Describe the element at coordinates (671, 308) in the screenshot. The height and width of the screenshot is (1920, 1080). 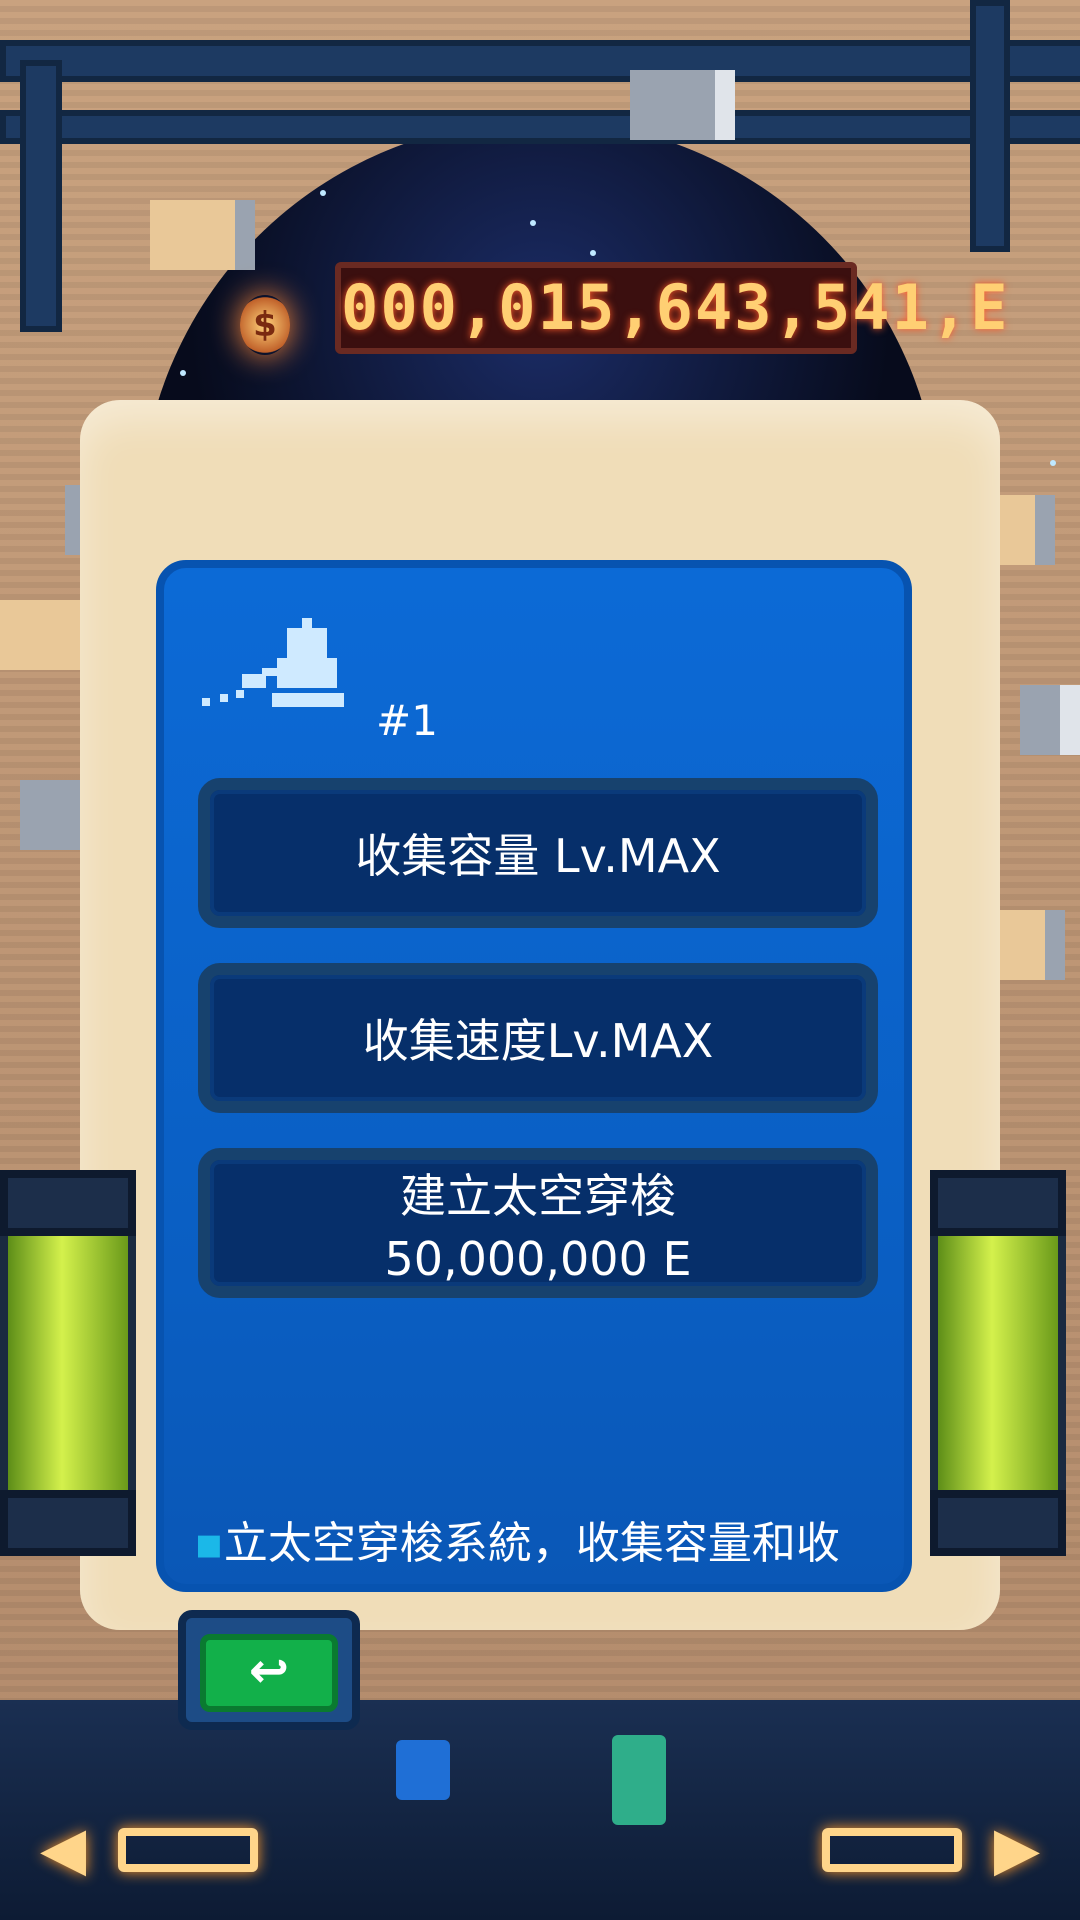
I see `energy-counter: 000,015,643,541,E` at that location.